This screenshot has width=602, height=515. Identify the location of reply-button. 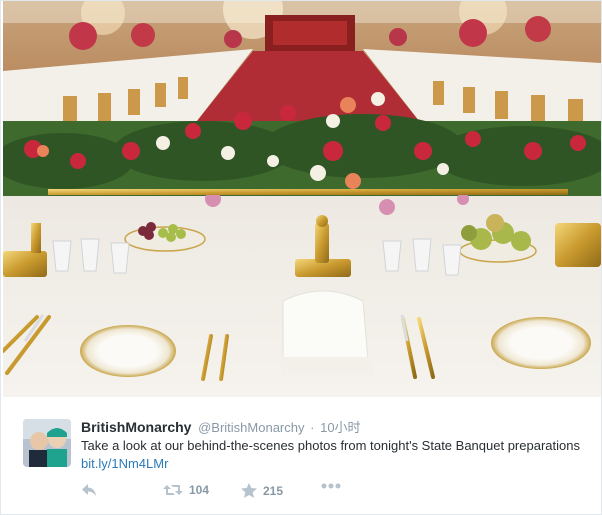
(89, 490).